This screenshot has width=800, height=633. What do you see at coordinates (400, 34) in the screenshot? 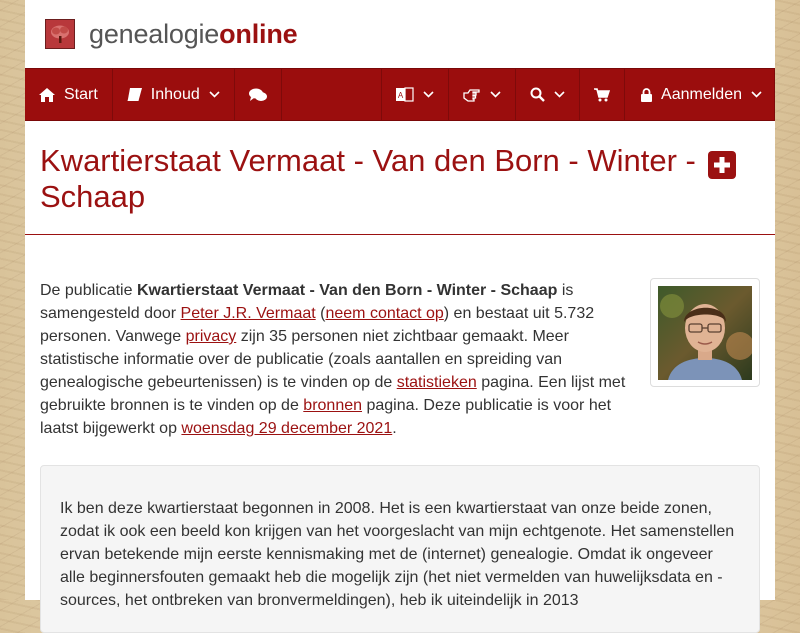
I see `site-header: genealogieonline` at bounding box center [400, 34].